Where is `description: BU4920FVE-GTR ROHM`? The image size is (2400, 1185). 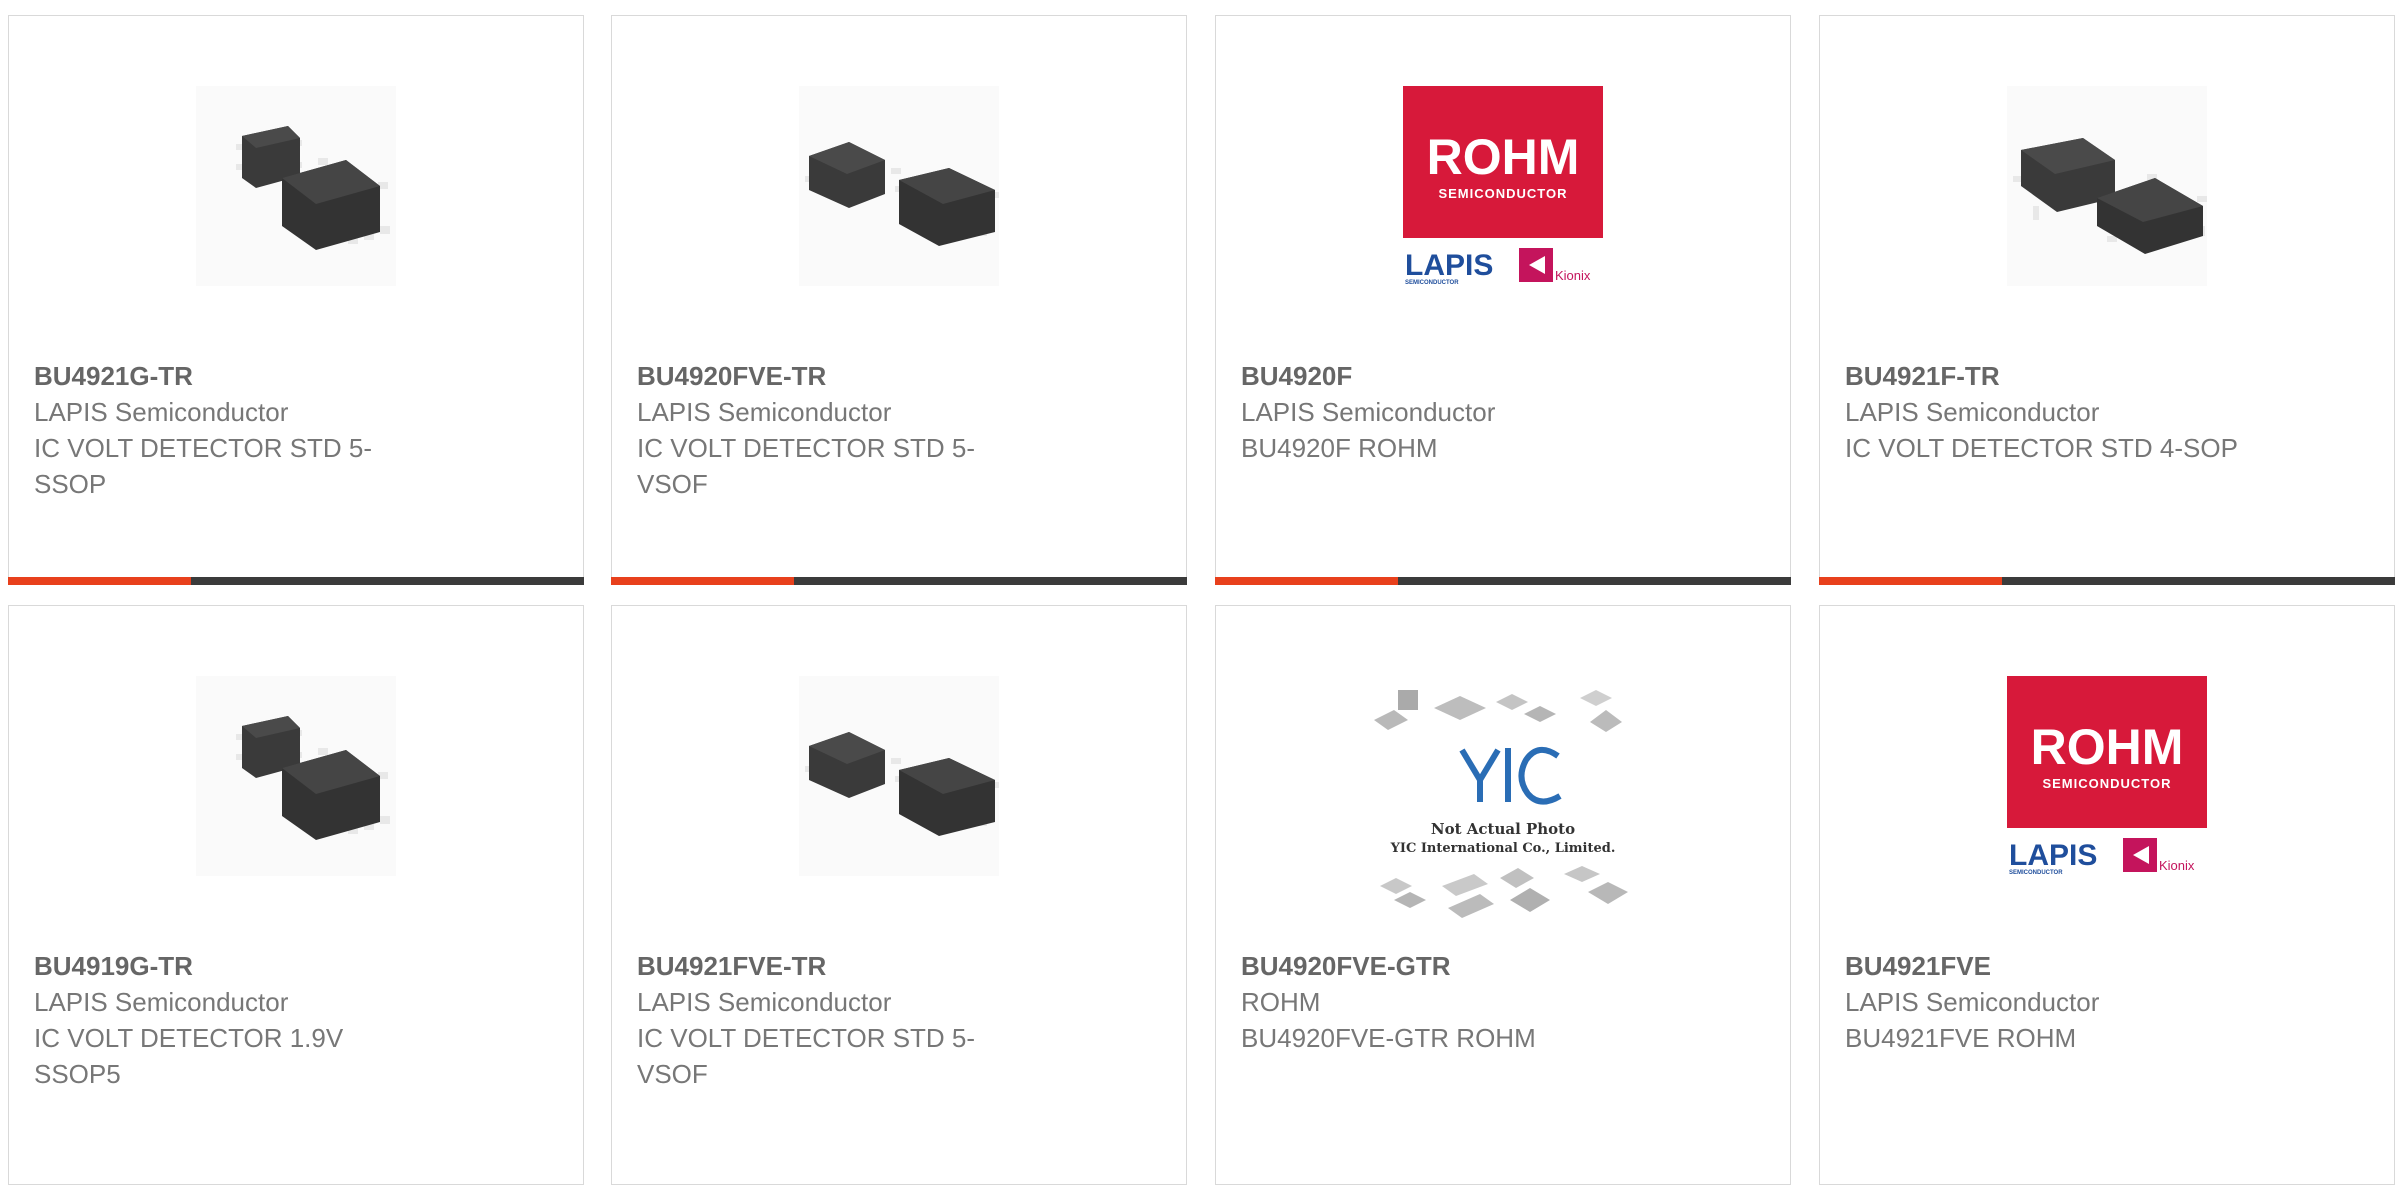
description: BU4920FVE-GTR ROHM is located at coordinates (1388, 1038).